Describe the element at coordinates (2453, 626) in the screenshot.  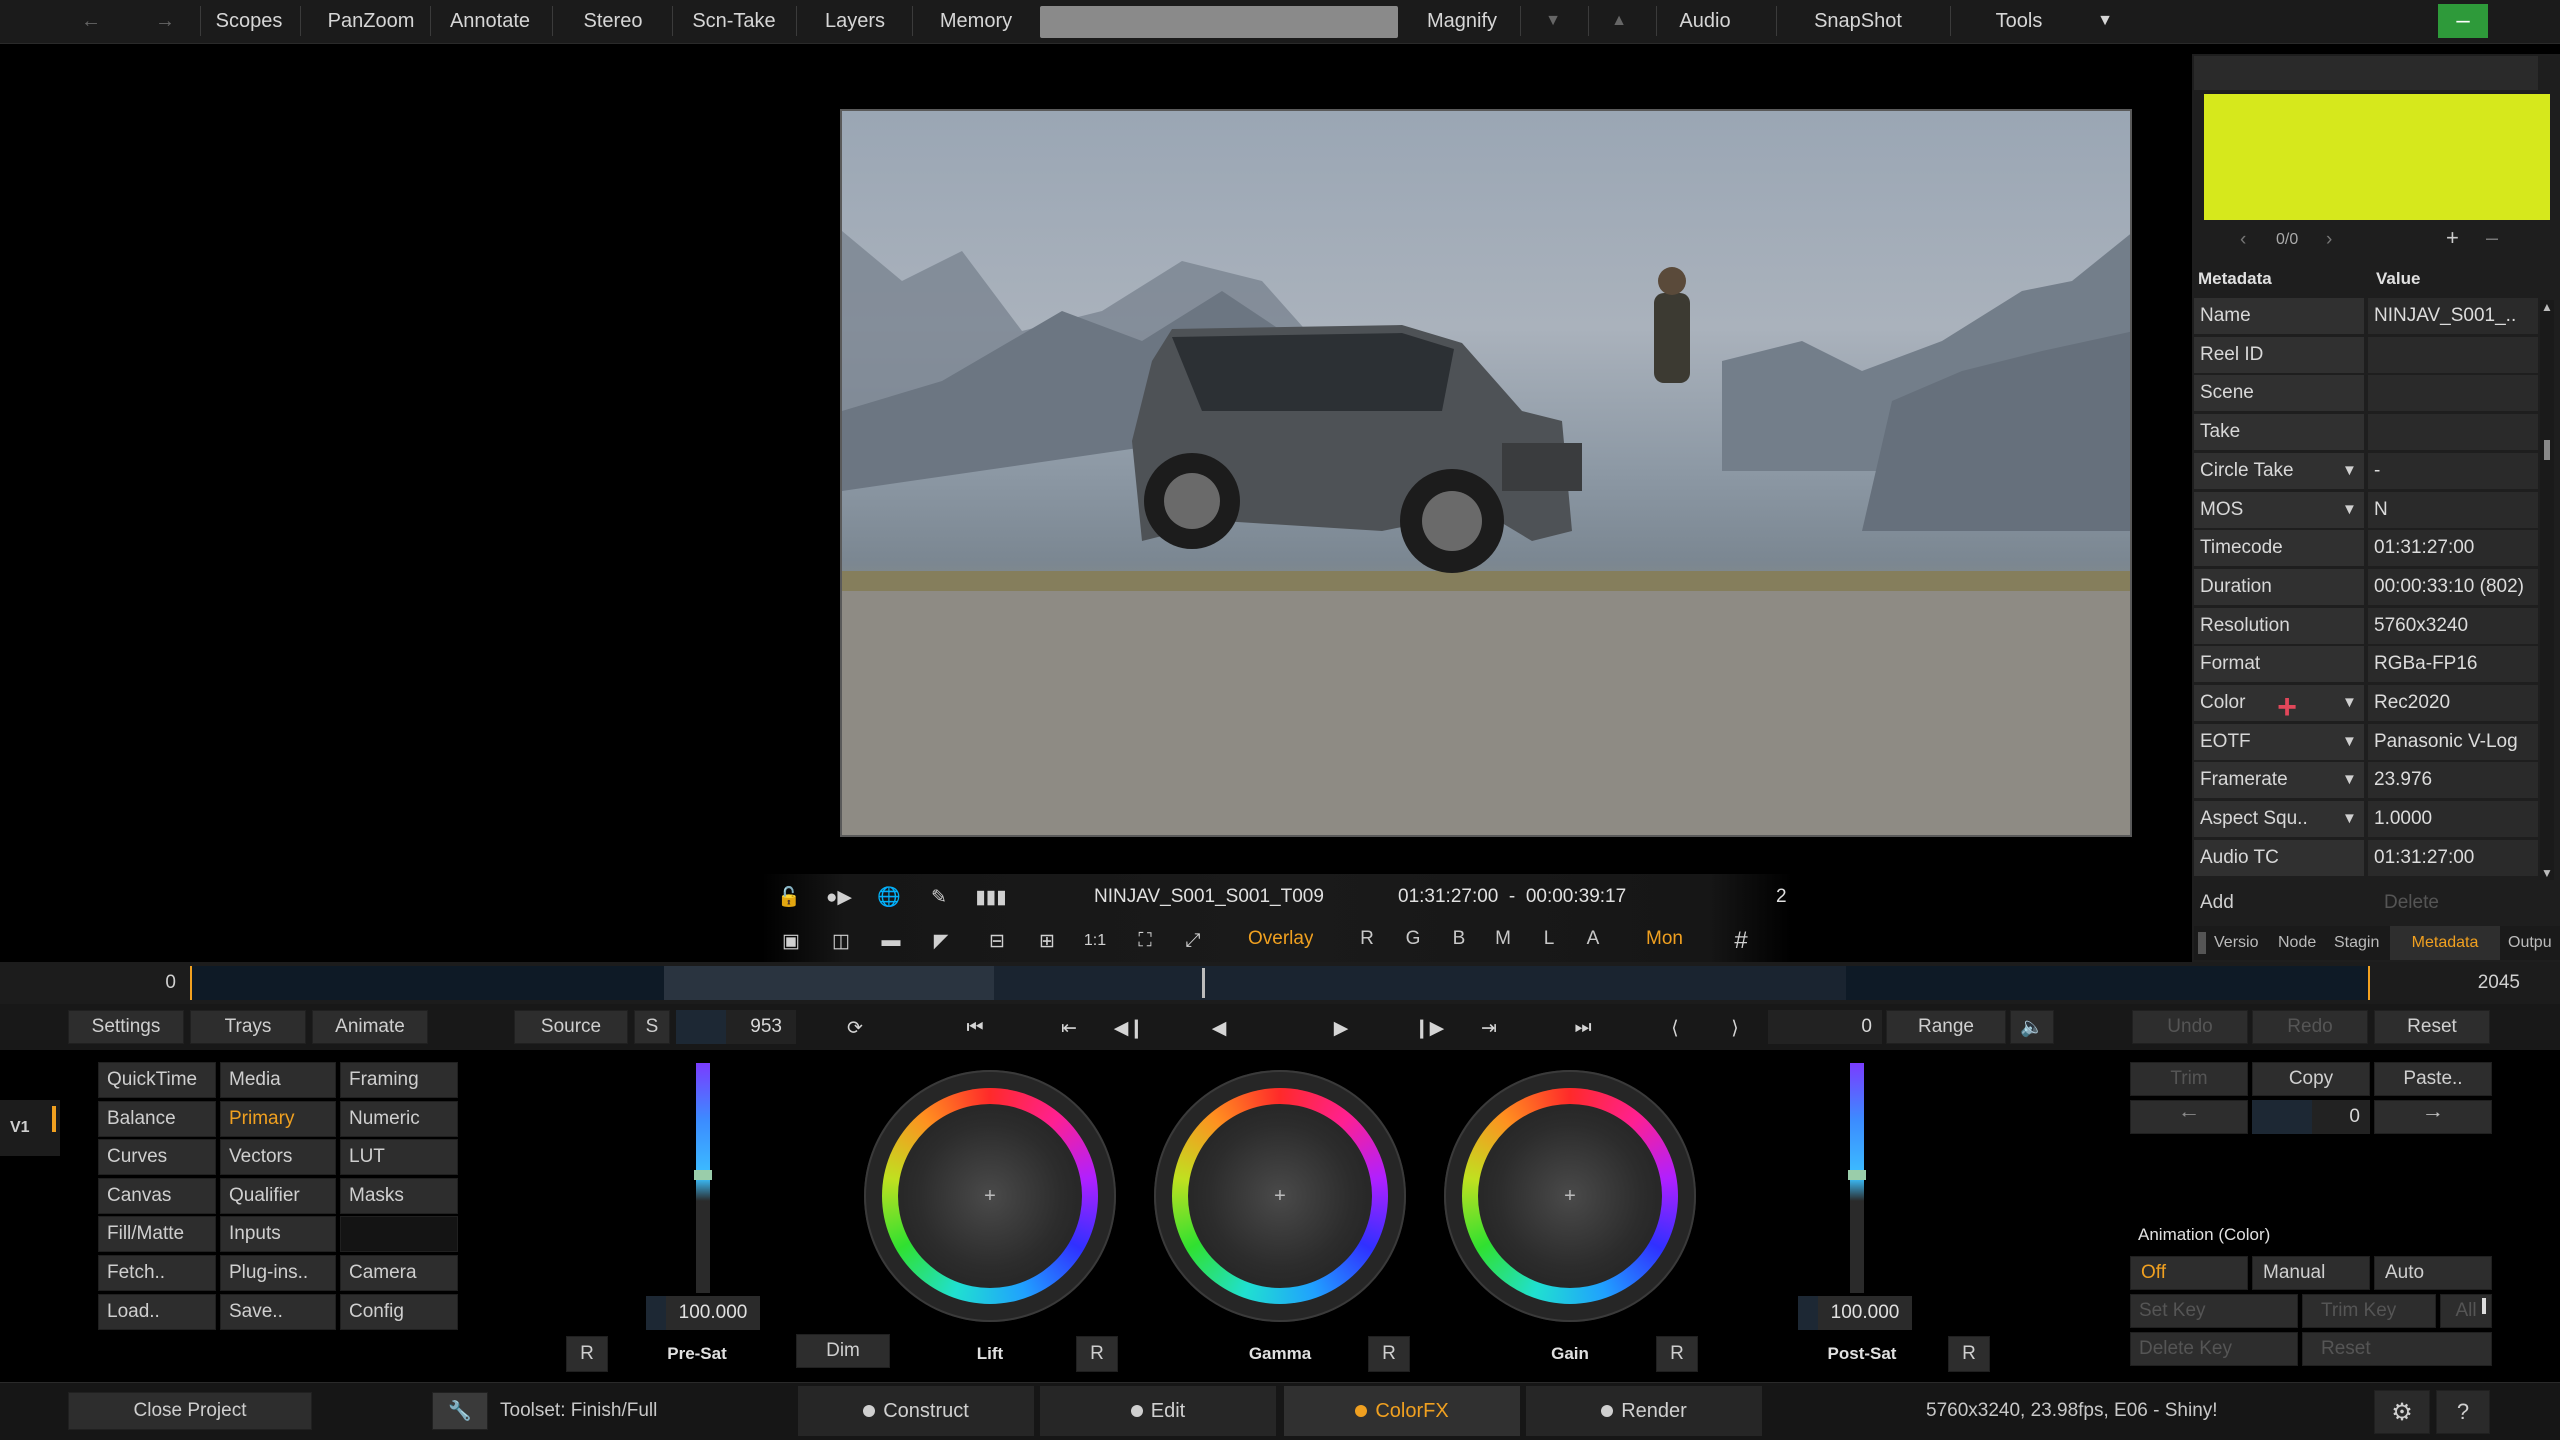
I see `metadata-value: 5760x3240` at that location.